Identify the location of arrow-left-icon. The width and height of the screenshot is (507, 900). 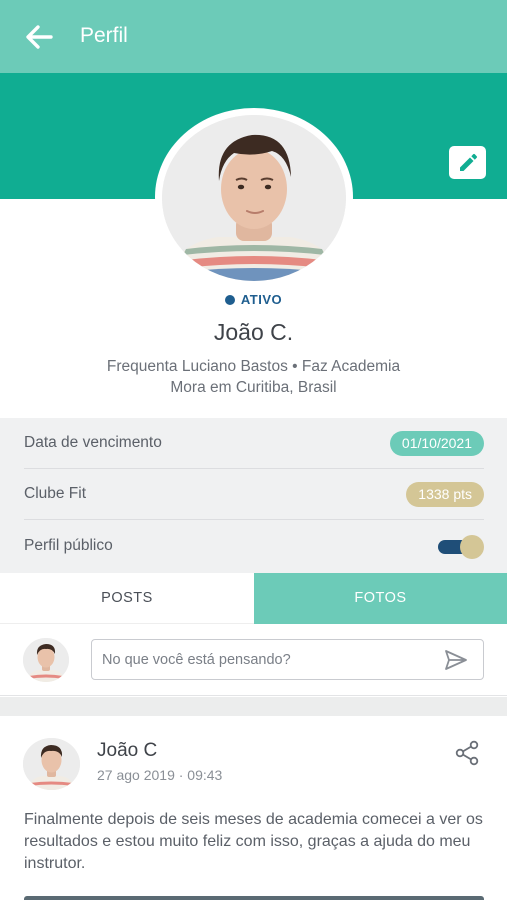
(39, 37).